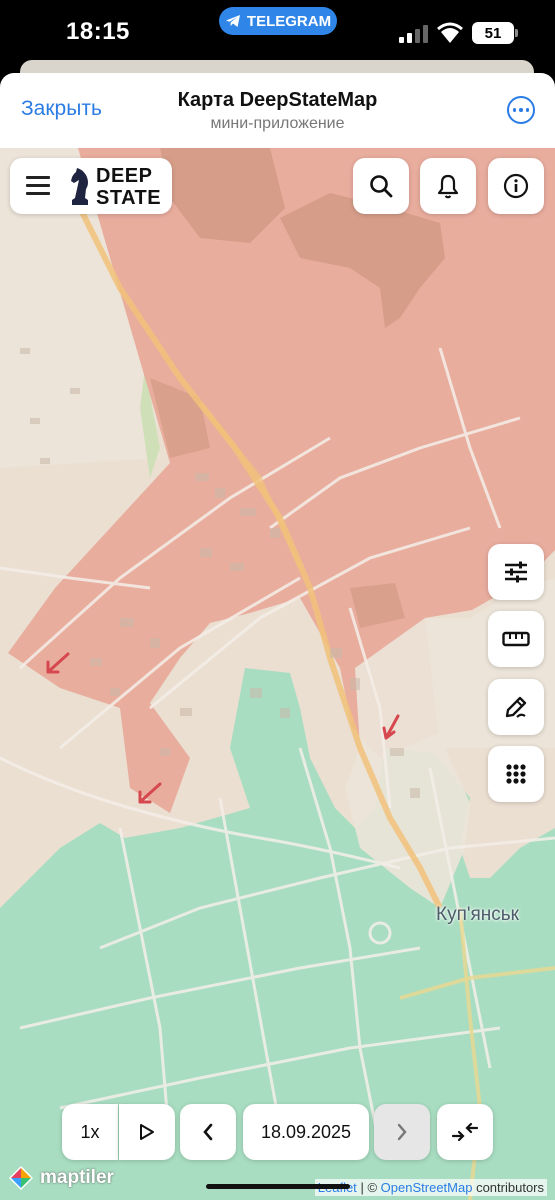  What do you see at coordinates (521, 110) in the screenshot?
I see `more-options-button` at bounding box center [521, 110].